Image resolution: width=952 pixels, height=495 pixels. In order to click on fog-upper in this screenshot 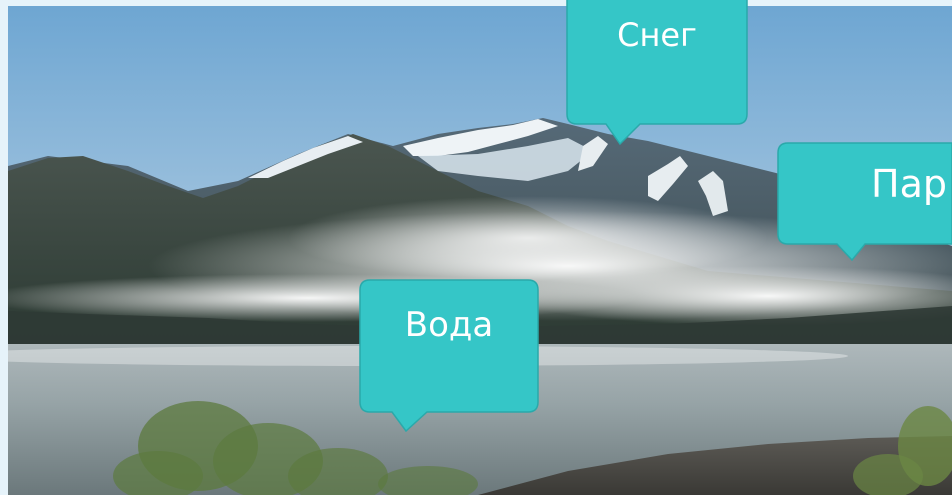, I will do `click(528, 238)`.